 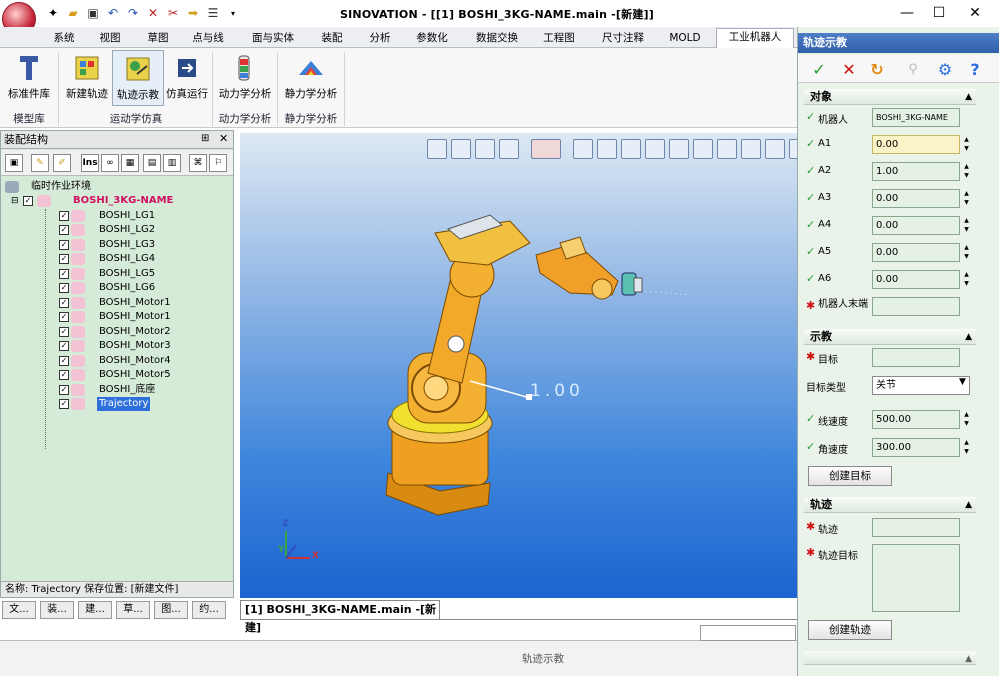 What do you see at coordinates (332, 39) in the screenshot?
I see `tab-assembly: 装配` at bounding box center [332, 39].